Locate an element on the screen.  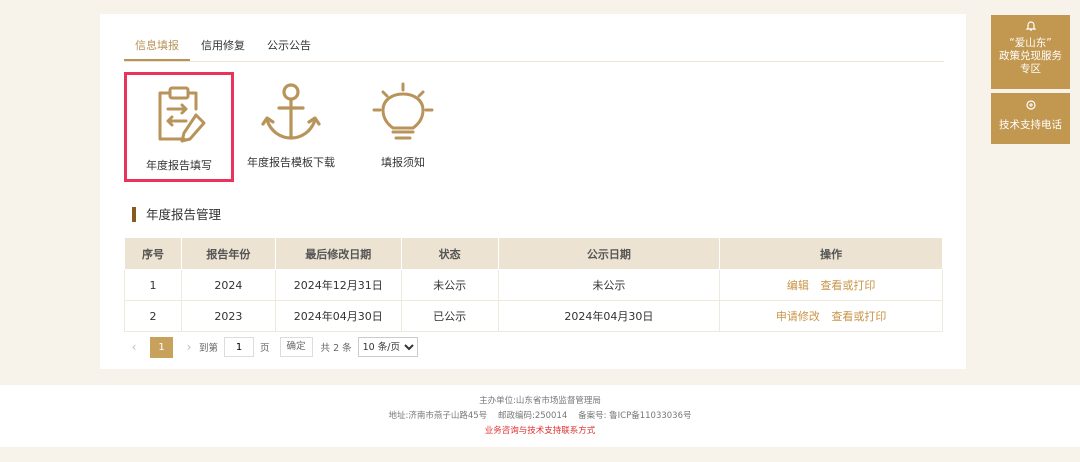
edit-link: 编辑 is located at coordinates (798, 285).